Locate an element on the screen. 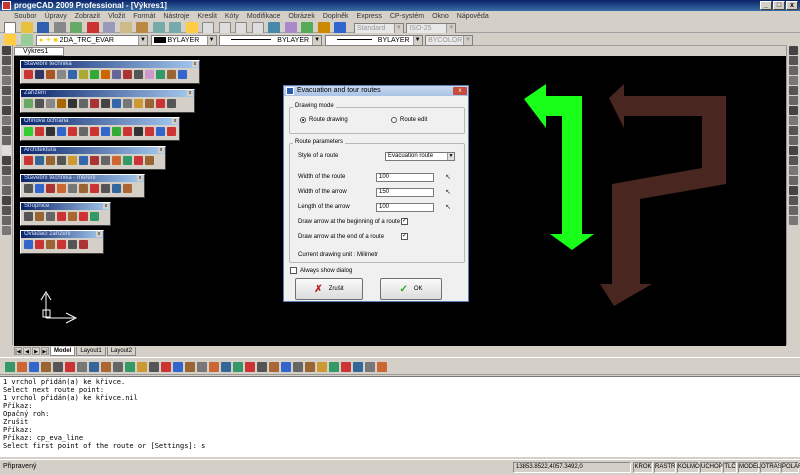 The width and height of the screenshot is (800, 475). radio-route-edit is located at coordinates (394, 120).